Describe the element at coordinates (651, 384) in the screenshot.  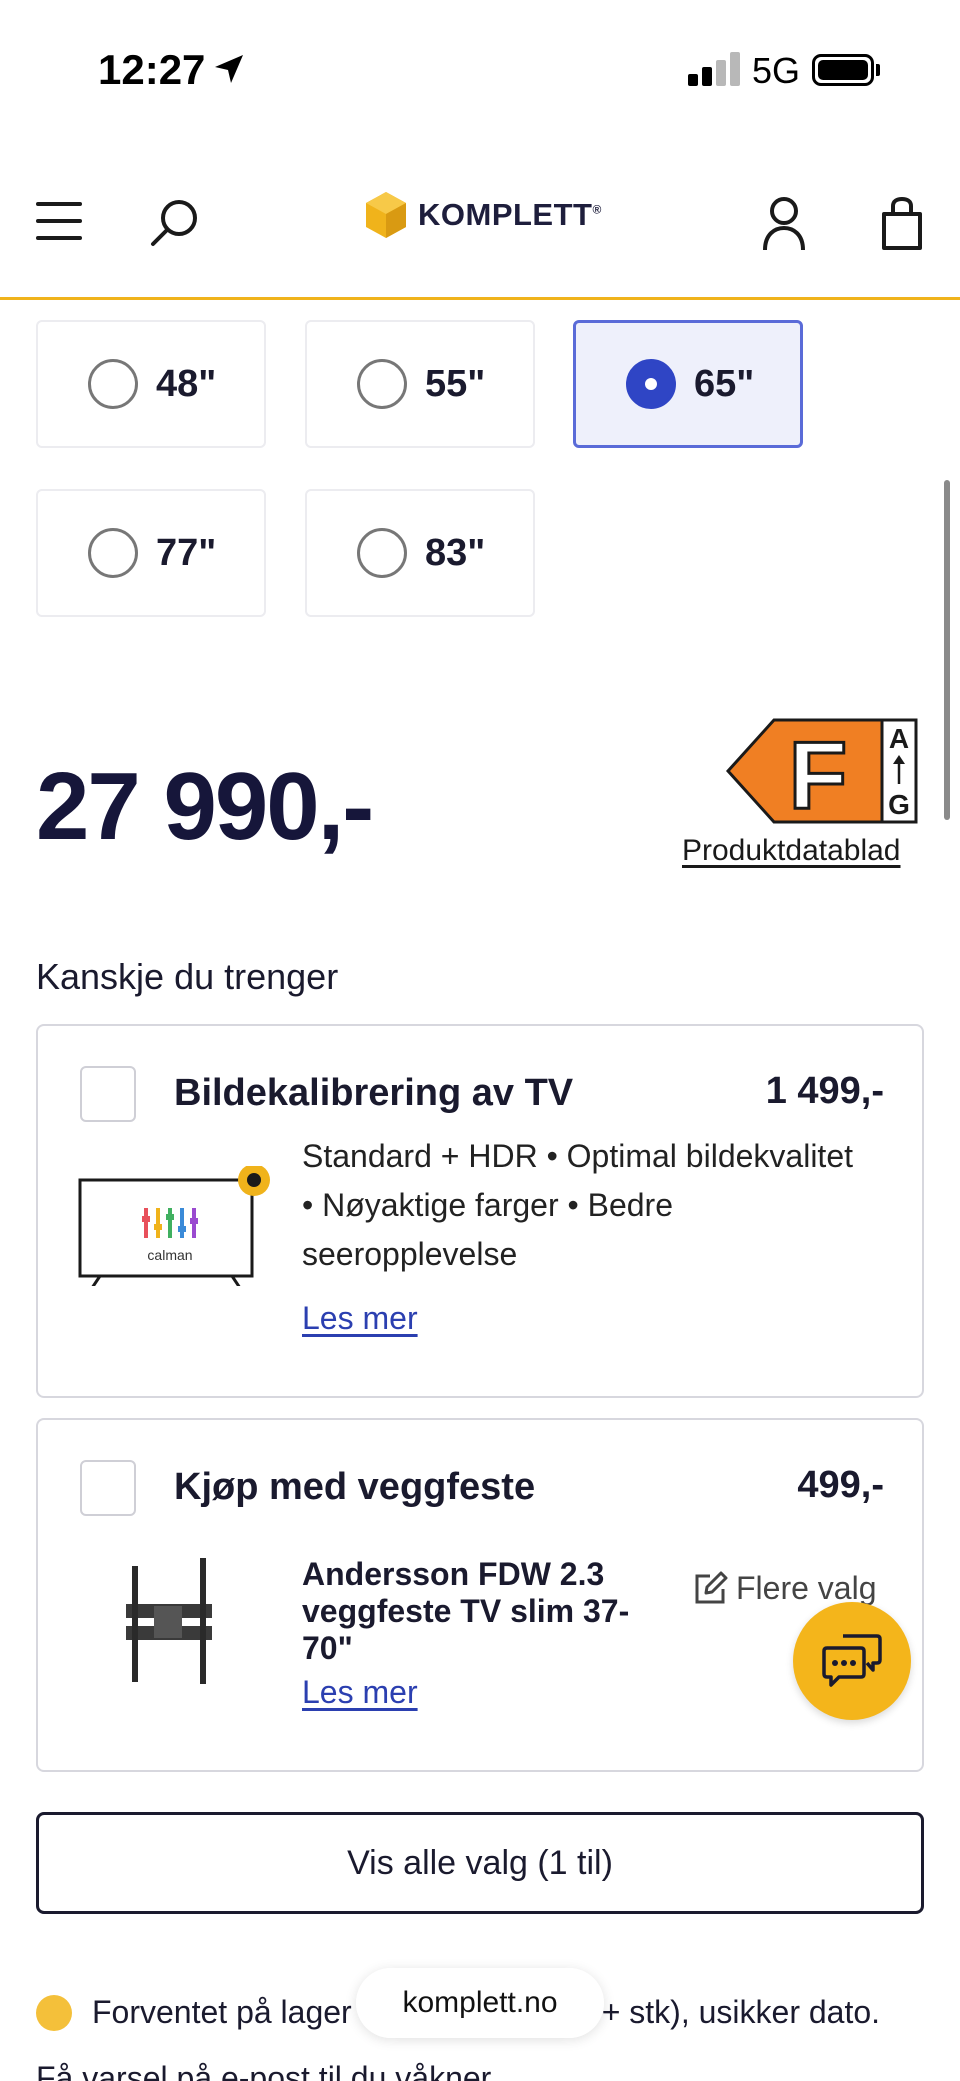
I see `radio-button-selected` at that location.